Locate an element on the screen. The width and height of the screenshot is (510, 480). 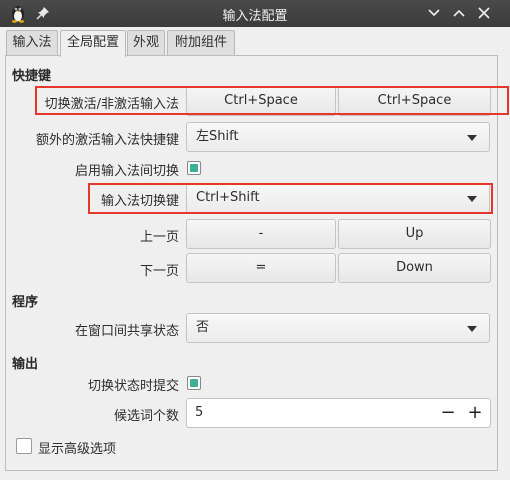
tab-addons: 附加组件 is located at coordinates (201, 42).